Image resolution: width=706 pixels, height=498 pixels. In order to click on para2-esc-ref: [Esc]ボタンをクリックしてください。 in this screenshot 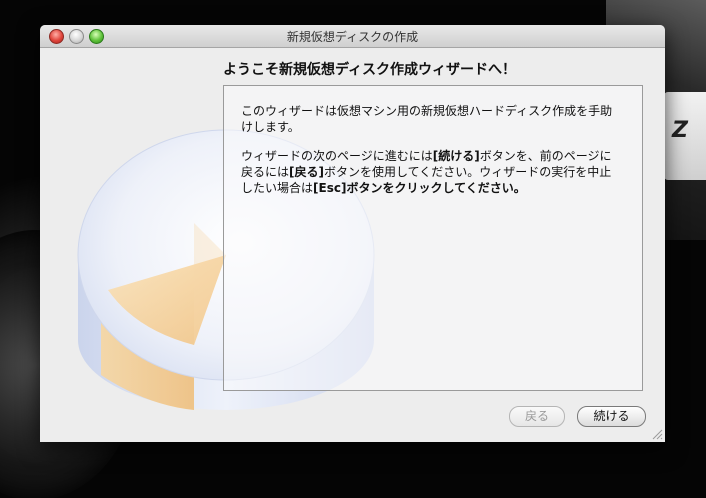, I will do `click(419, 188)`.